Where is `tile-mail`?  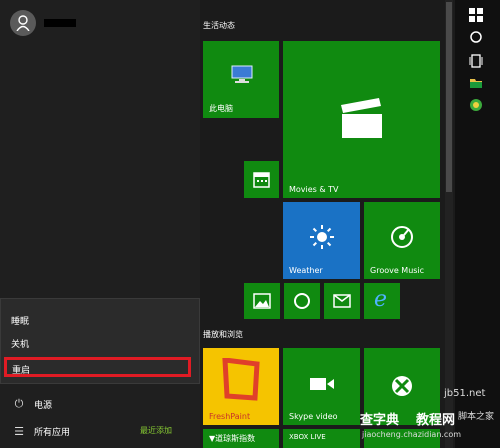 tile-mail is located at coordinates (342, 301).